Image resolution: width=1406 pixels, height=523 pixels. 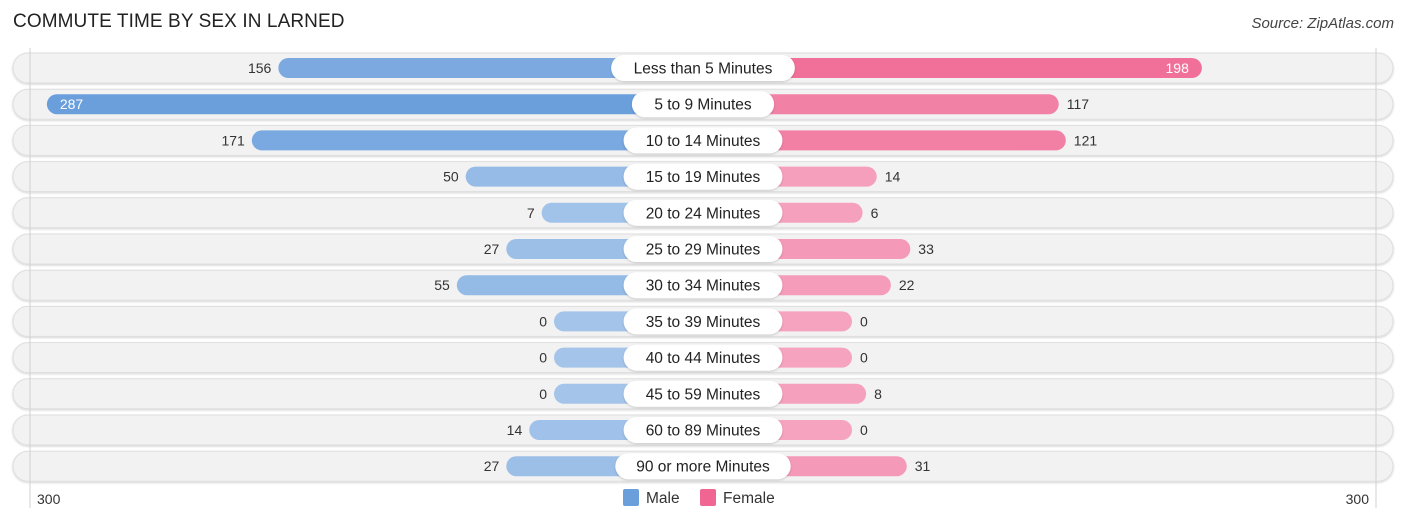 I want to click on category-label: 90 or more Minutes, so click(x=703, y=467).